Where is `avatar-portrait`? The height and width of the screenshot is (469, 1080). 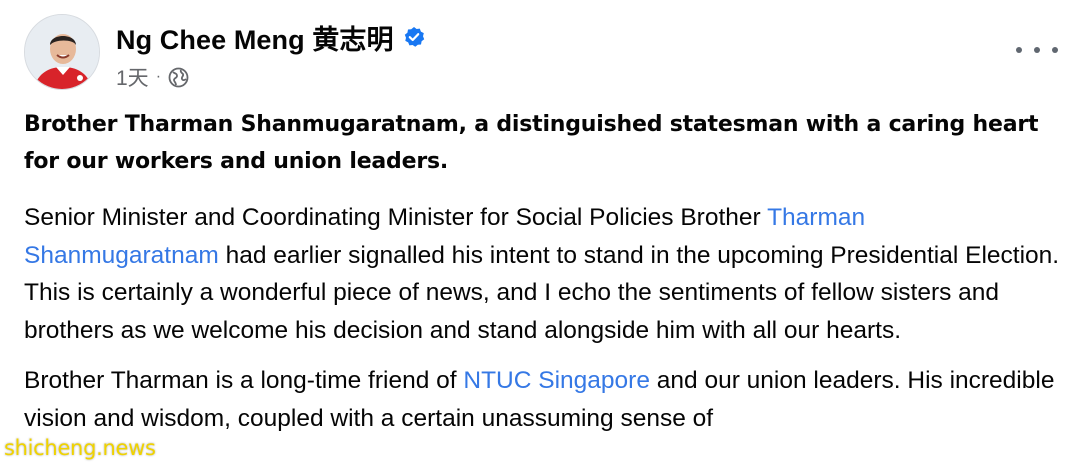 avatar-portrait is located at coordinates (62, 52).